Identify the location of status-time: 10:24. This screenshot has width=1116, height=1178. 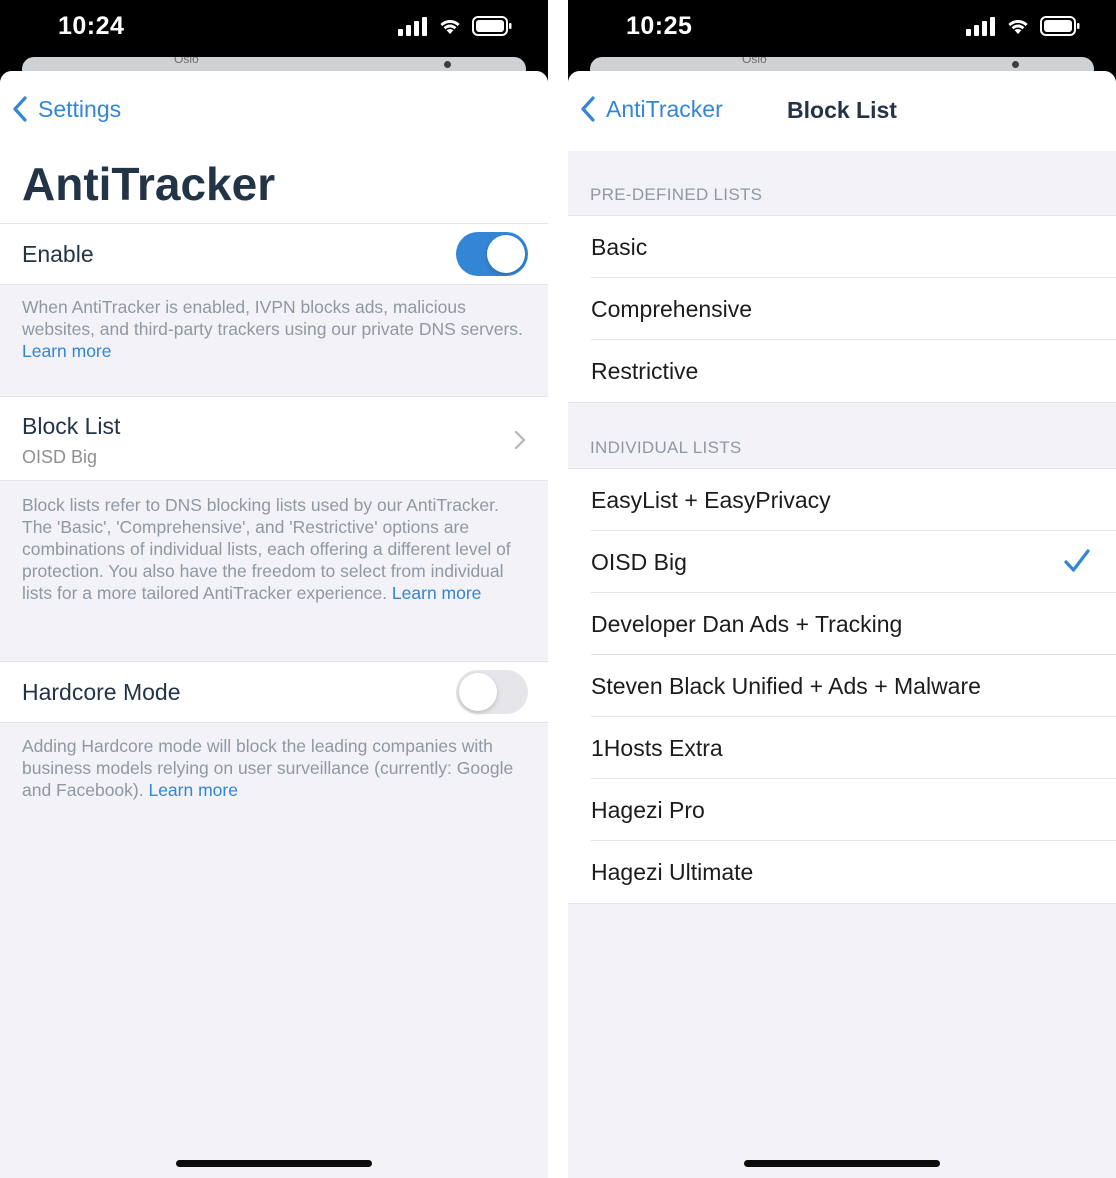
(91, 26).